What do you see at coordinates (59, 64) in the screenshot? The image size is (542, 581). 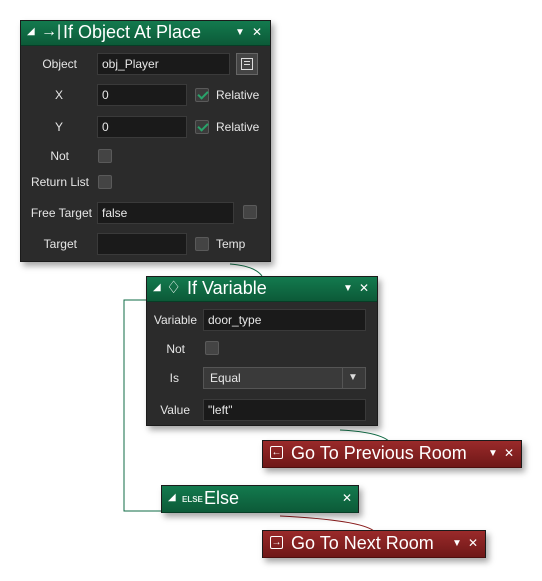 I see `object-label: Object` at bounding box center [59, 64].